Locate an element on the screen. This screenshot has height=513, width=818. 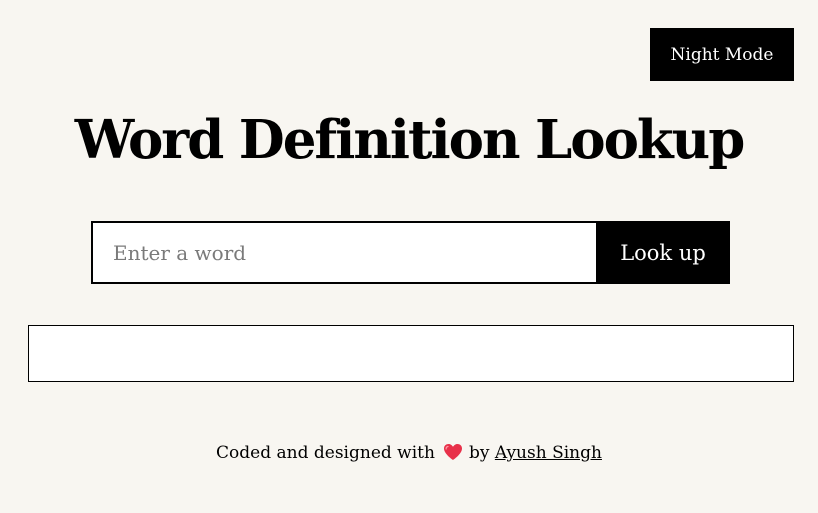
author-link: Ayush Singh is located at coordinates (548, 453).